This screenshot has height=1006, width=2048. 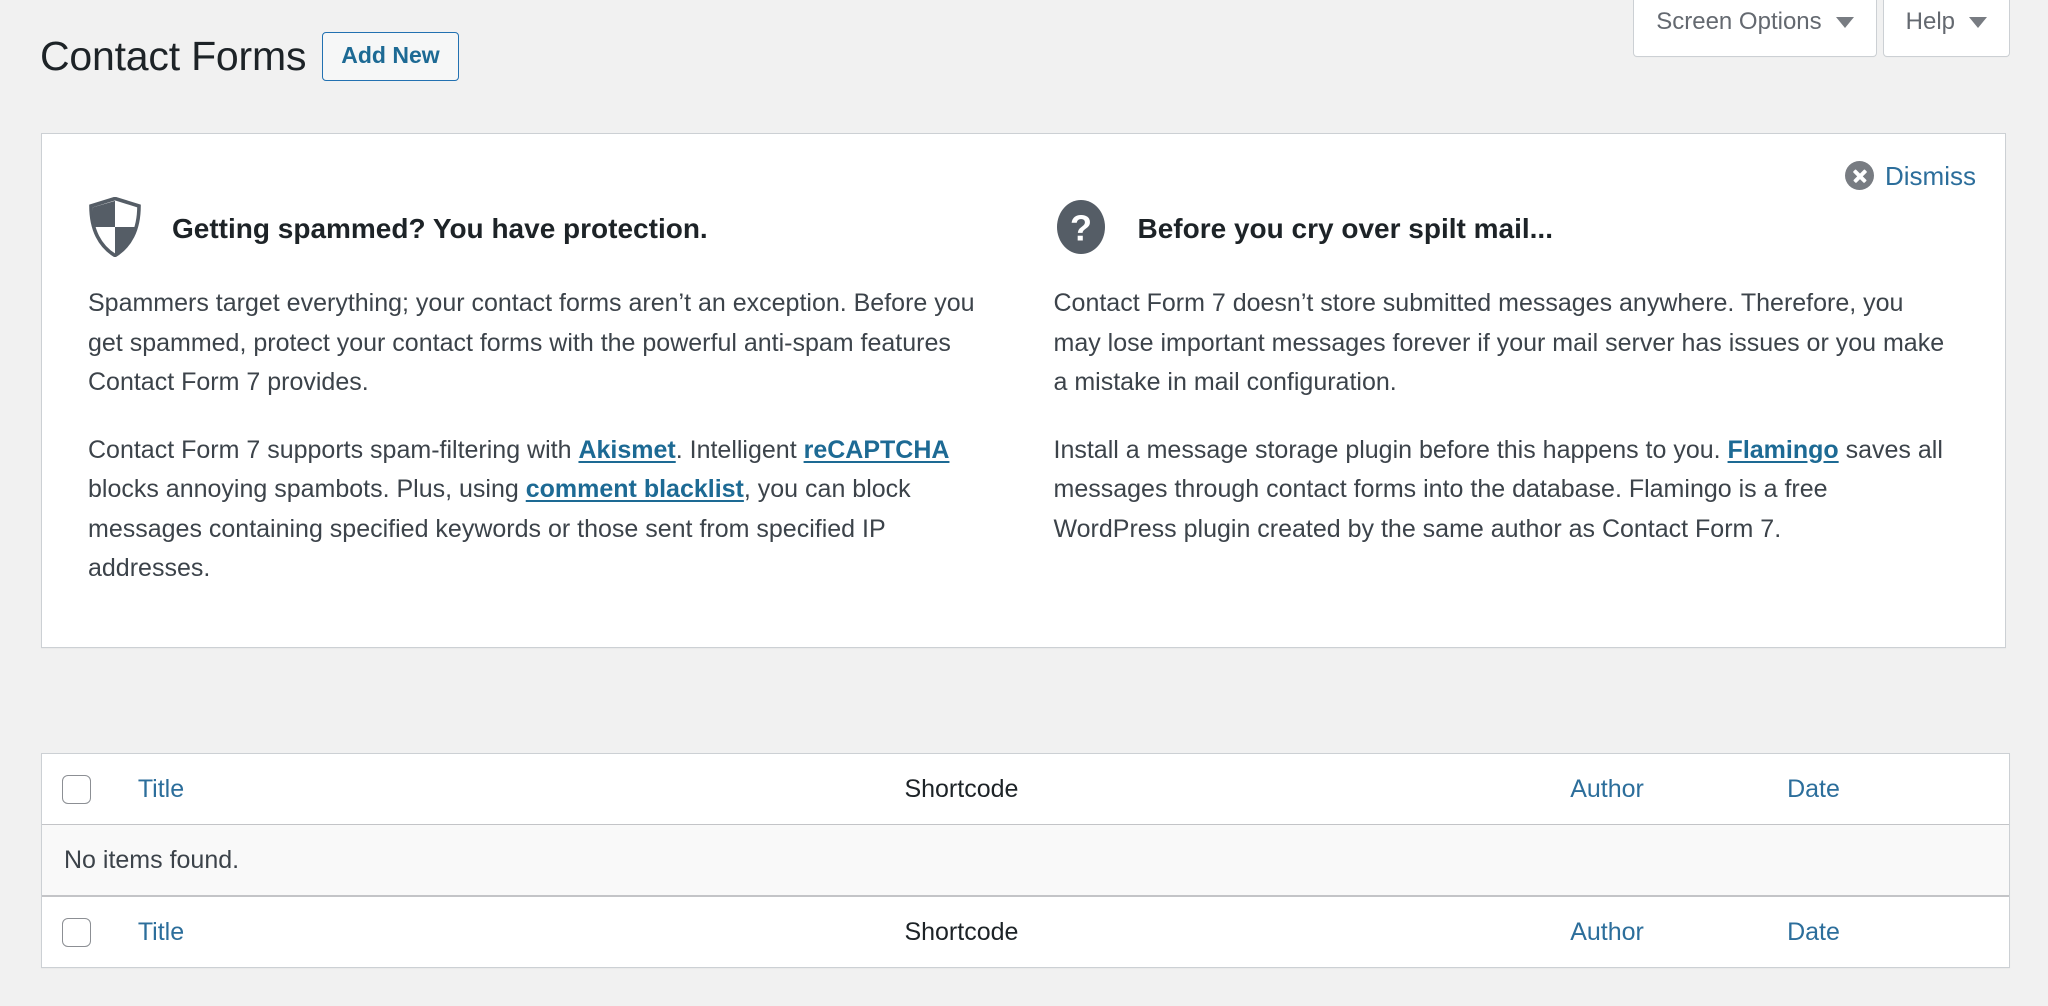 I want to click on table-body: No items found., so click(x=1025, y=860).